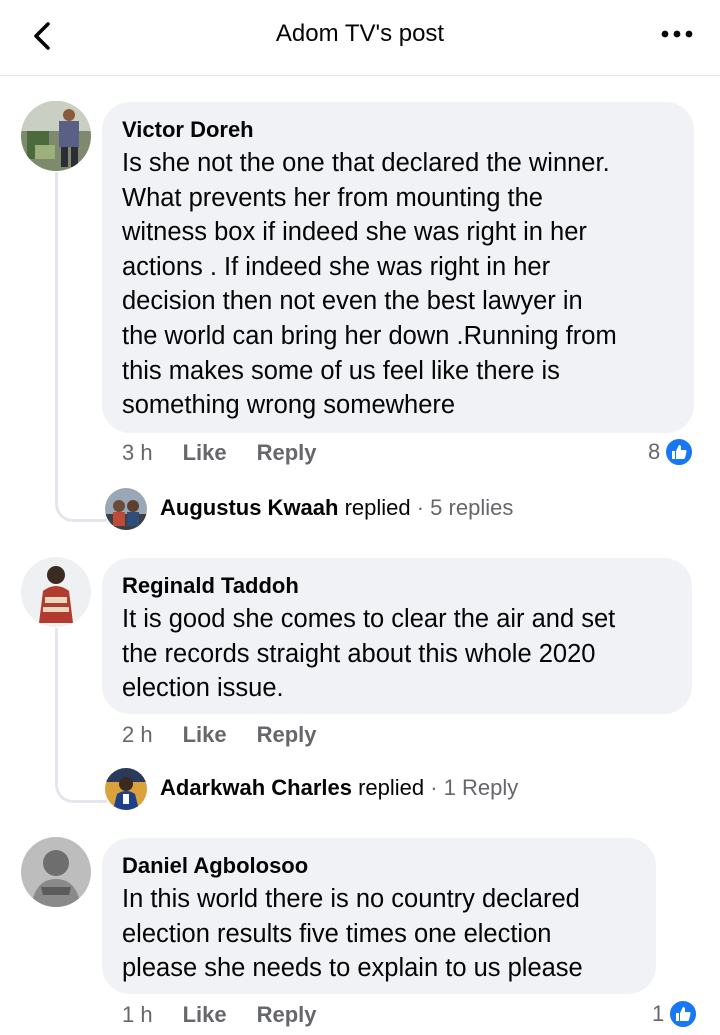 Image resolution: width=720 pixels, height=1035 pixels. I want to click on comment-time: 1 h, so click(137, 1015).